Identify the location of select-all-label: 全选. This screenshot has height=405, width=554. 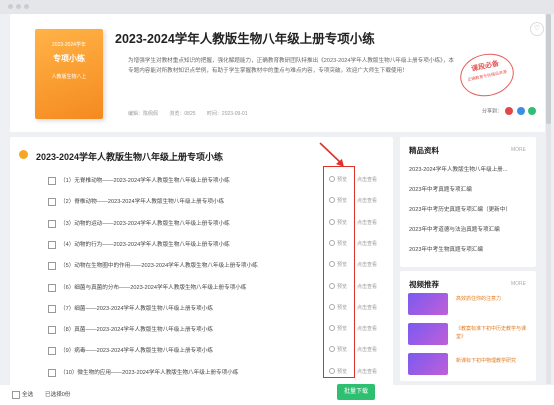
(27, 394).